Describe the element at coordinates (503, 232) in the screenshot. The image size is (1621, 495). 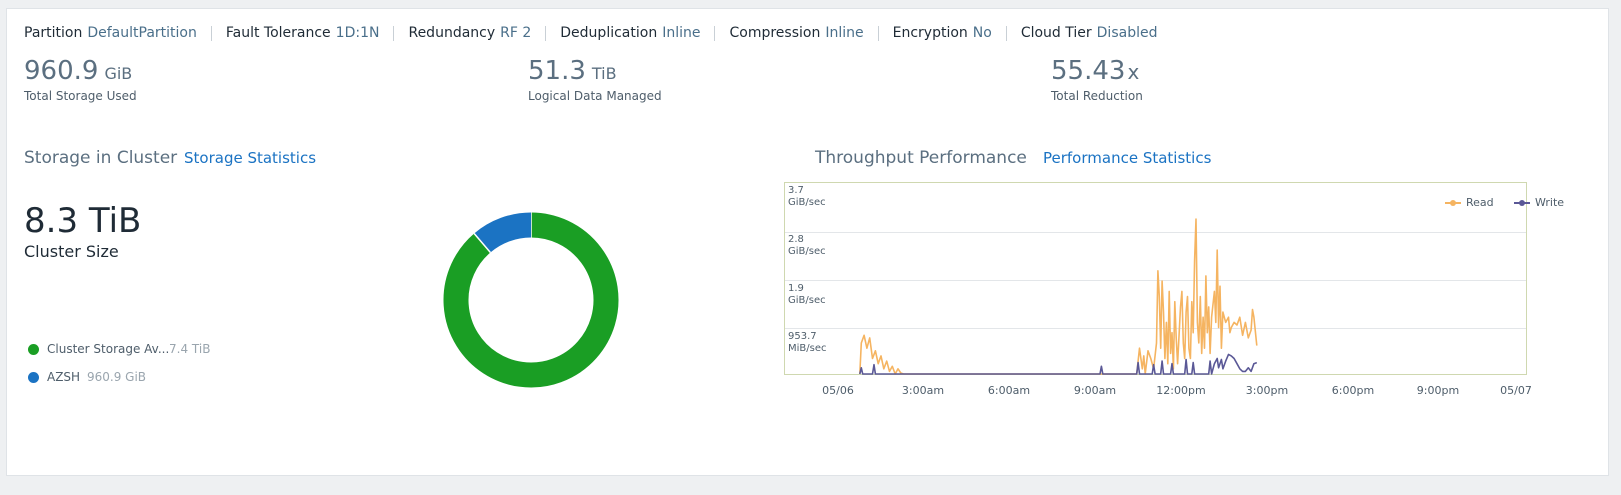
I see `donut-slice-azsh` at that location.